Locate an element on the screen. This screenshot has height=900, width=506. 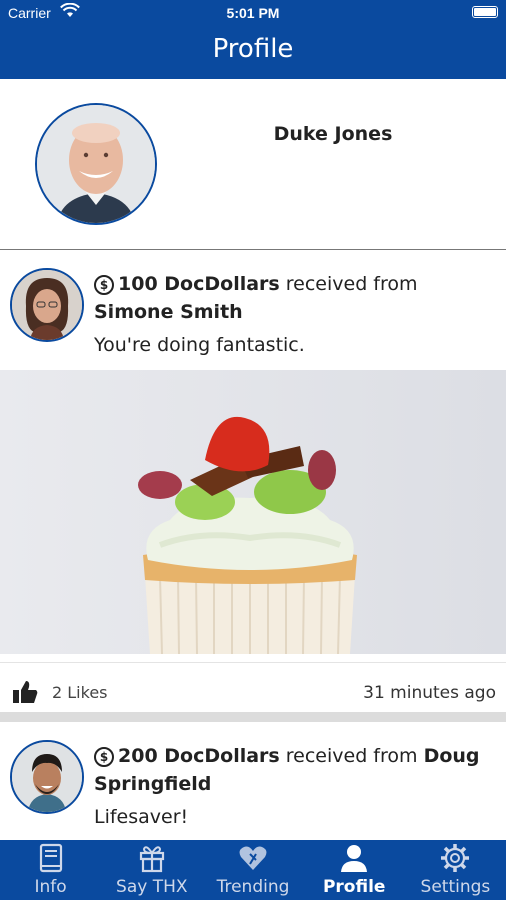
tab-profile: Profile is located at coordinates (354, 870).